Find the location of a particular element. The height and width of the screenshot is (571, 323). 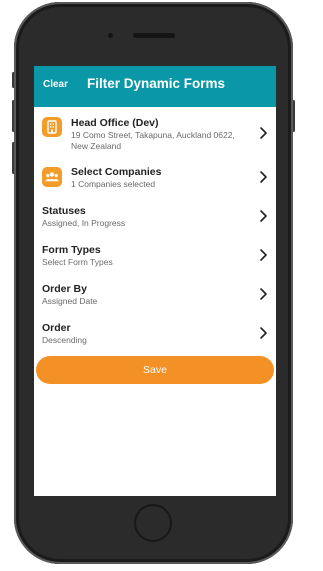

office-address-line1: 19 Como Street, Takapuna, Auckland 0622, is located at coordinates (153, 135).